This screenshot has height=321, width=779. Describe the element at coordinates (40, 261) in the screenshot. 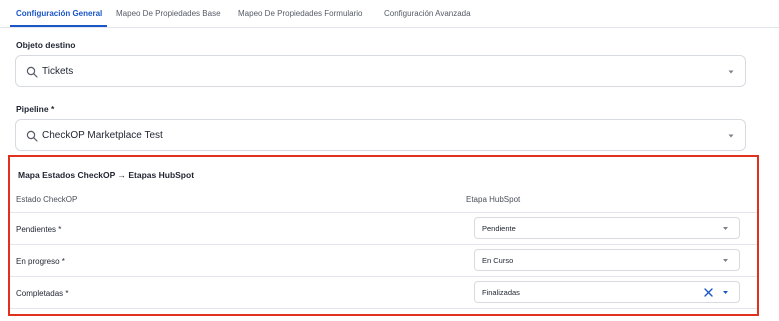

I see `row-label-en-progreso: En progreso *` at that location.